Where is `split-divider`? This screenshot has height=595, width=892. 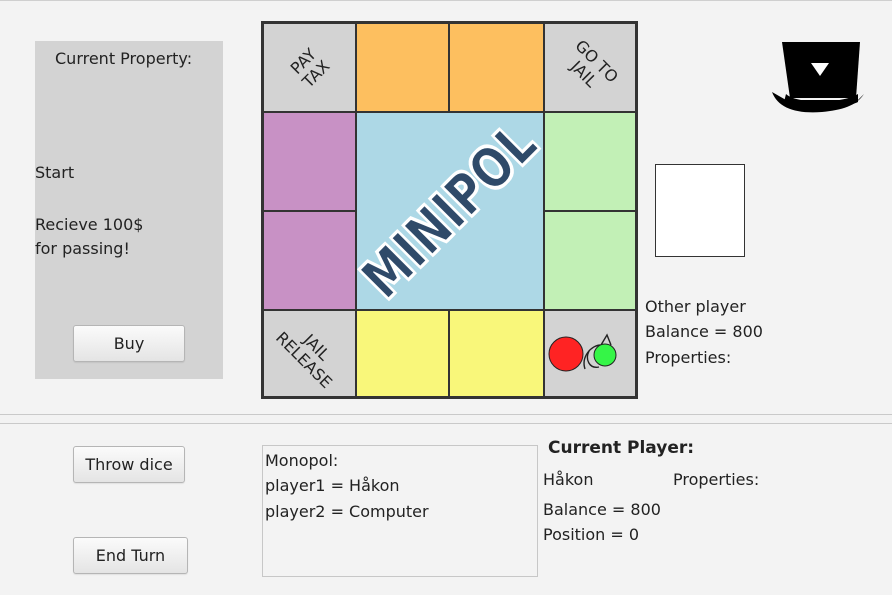 split-divider is located at coordinates (446, 419).